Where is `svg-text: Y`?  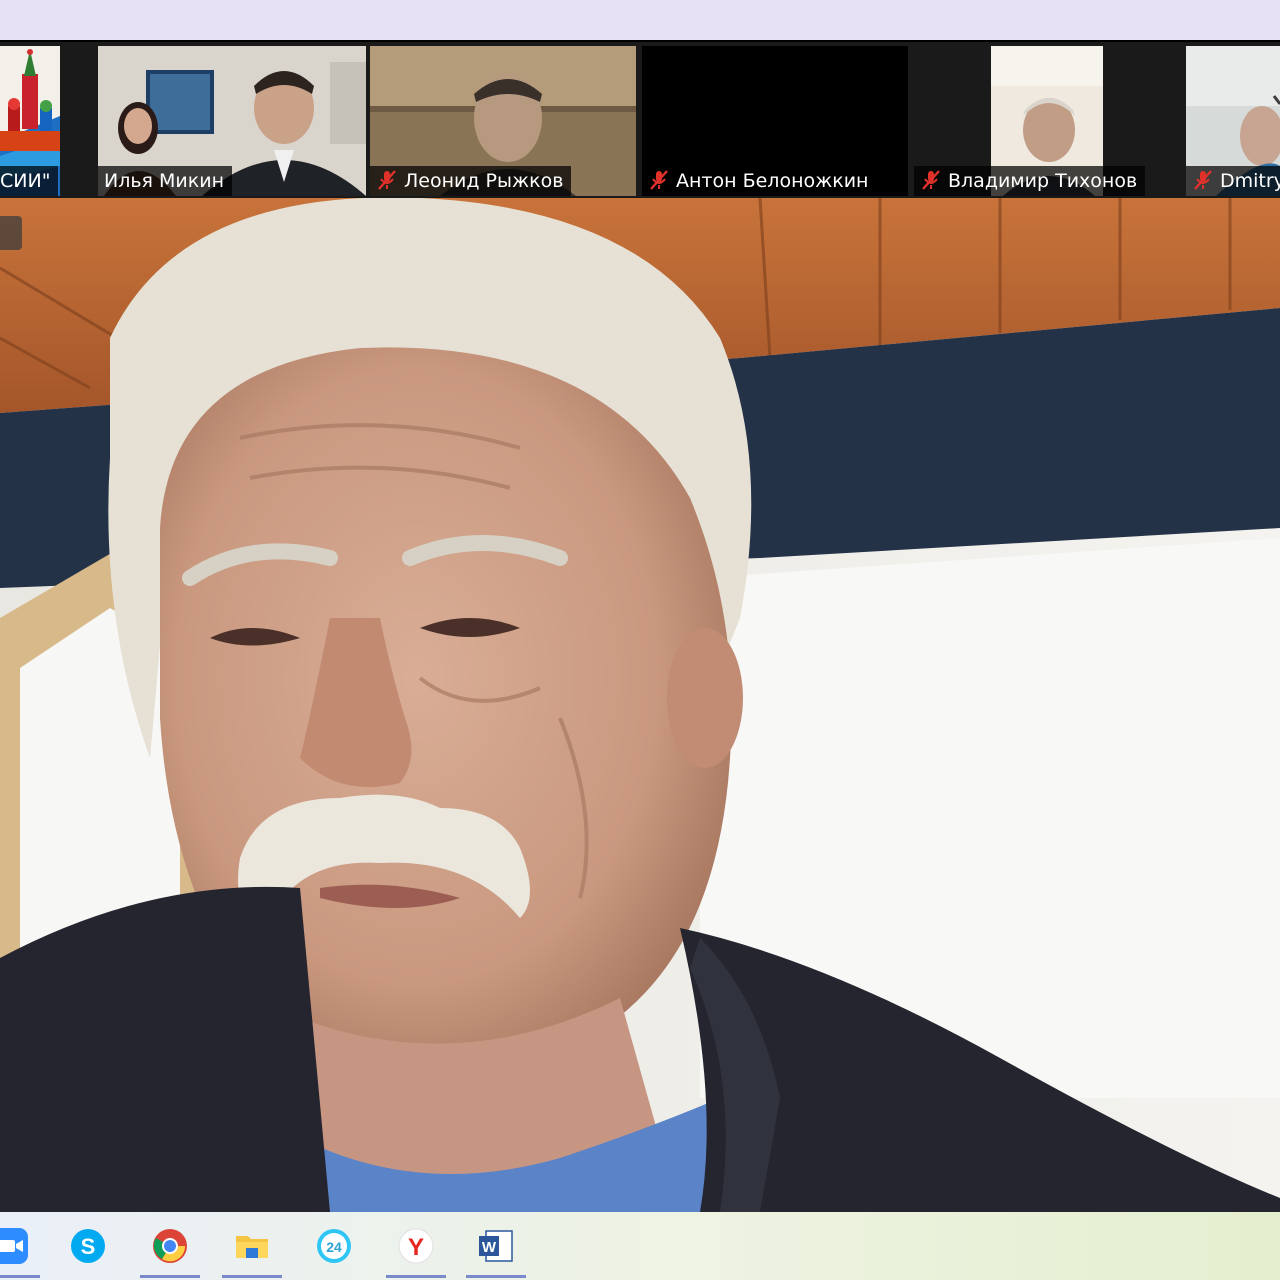
svg-text: Y is located at coordinates (416, 1247).